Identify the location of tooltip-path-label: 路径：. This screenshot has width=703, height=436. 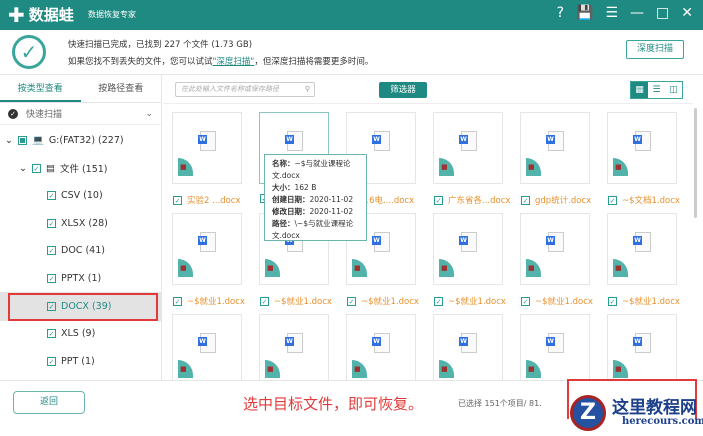
(283, 223).